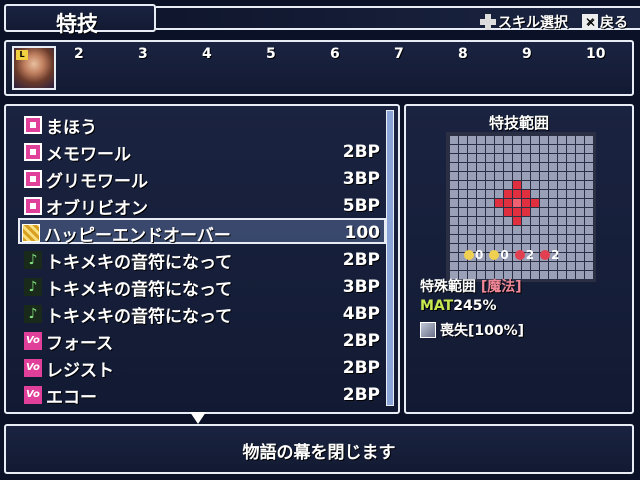 This screenshot has width=640, height=480. What do you see at coordinates (97, 182) in the screenshot?
I see `skill-name: グリモワール` at bounding box center [97, 182].